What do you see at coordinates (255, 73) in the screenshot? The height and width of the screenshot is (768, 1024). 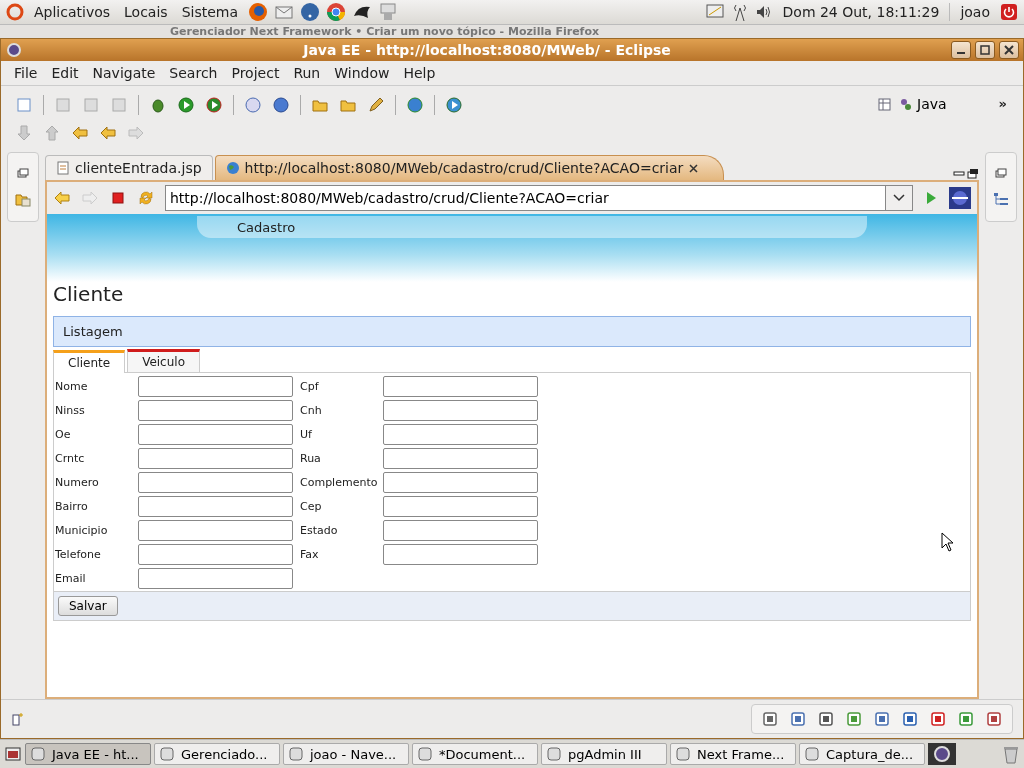 I see `menu-item: Project` at bounding box center [255, 73].